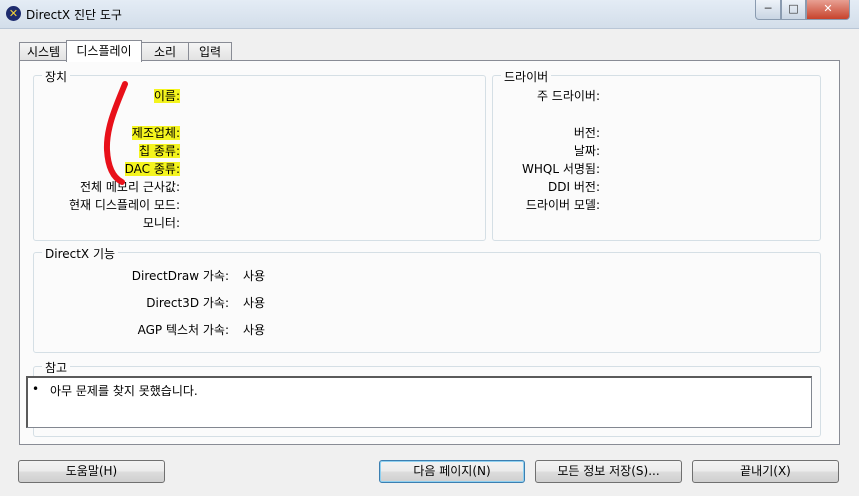 The image size is (859, 496). Describe the element at coordinates (155, 133) in the screenshot. I see `device-manufacturer-label: 제조업체:` at that location.